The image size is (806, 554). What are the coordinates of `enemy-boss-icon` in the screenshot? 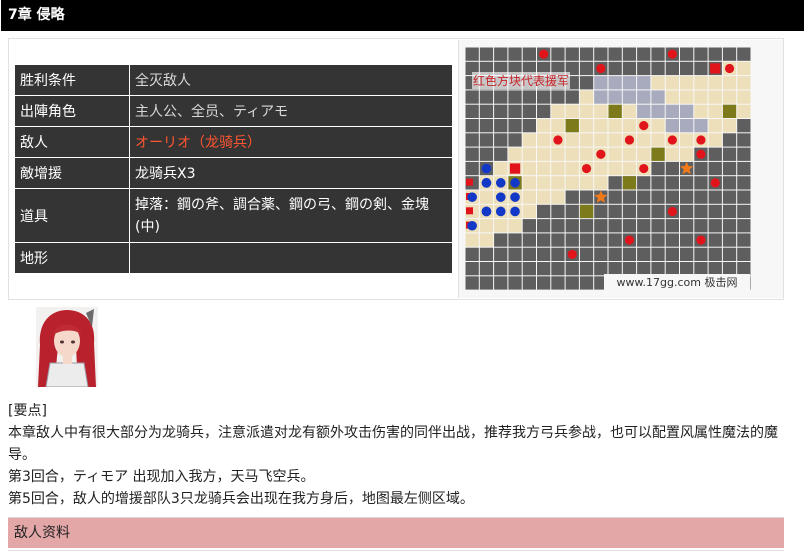 It's located at (515, 168).